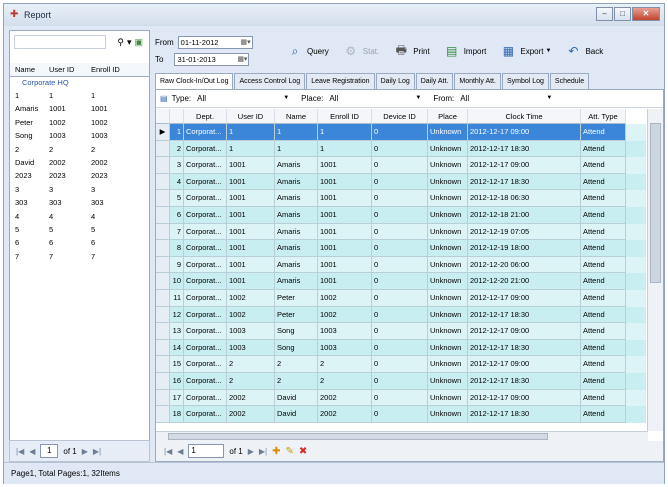  Describe the element at coordinates (120, 42) in the screenshot. I see `search-icon: ⚲` at that location.